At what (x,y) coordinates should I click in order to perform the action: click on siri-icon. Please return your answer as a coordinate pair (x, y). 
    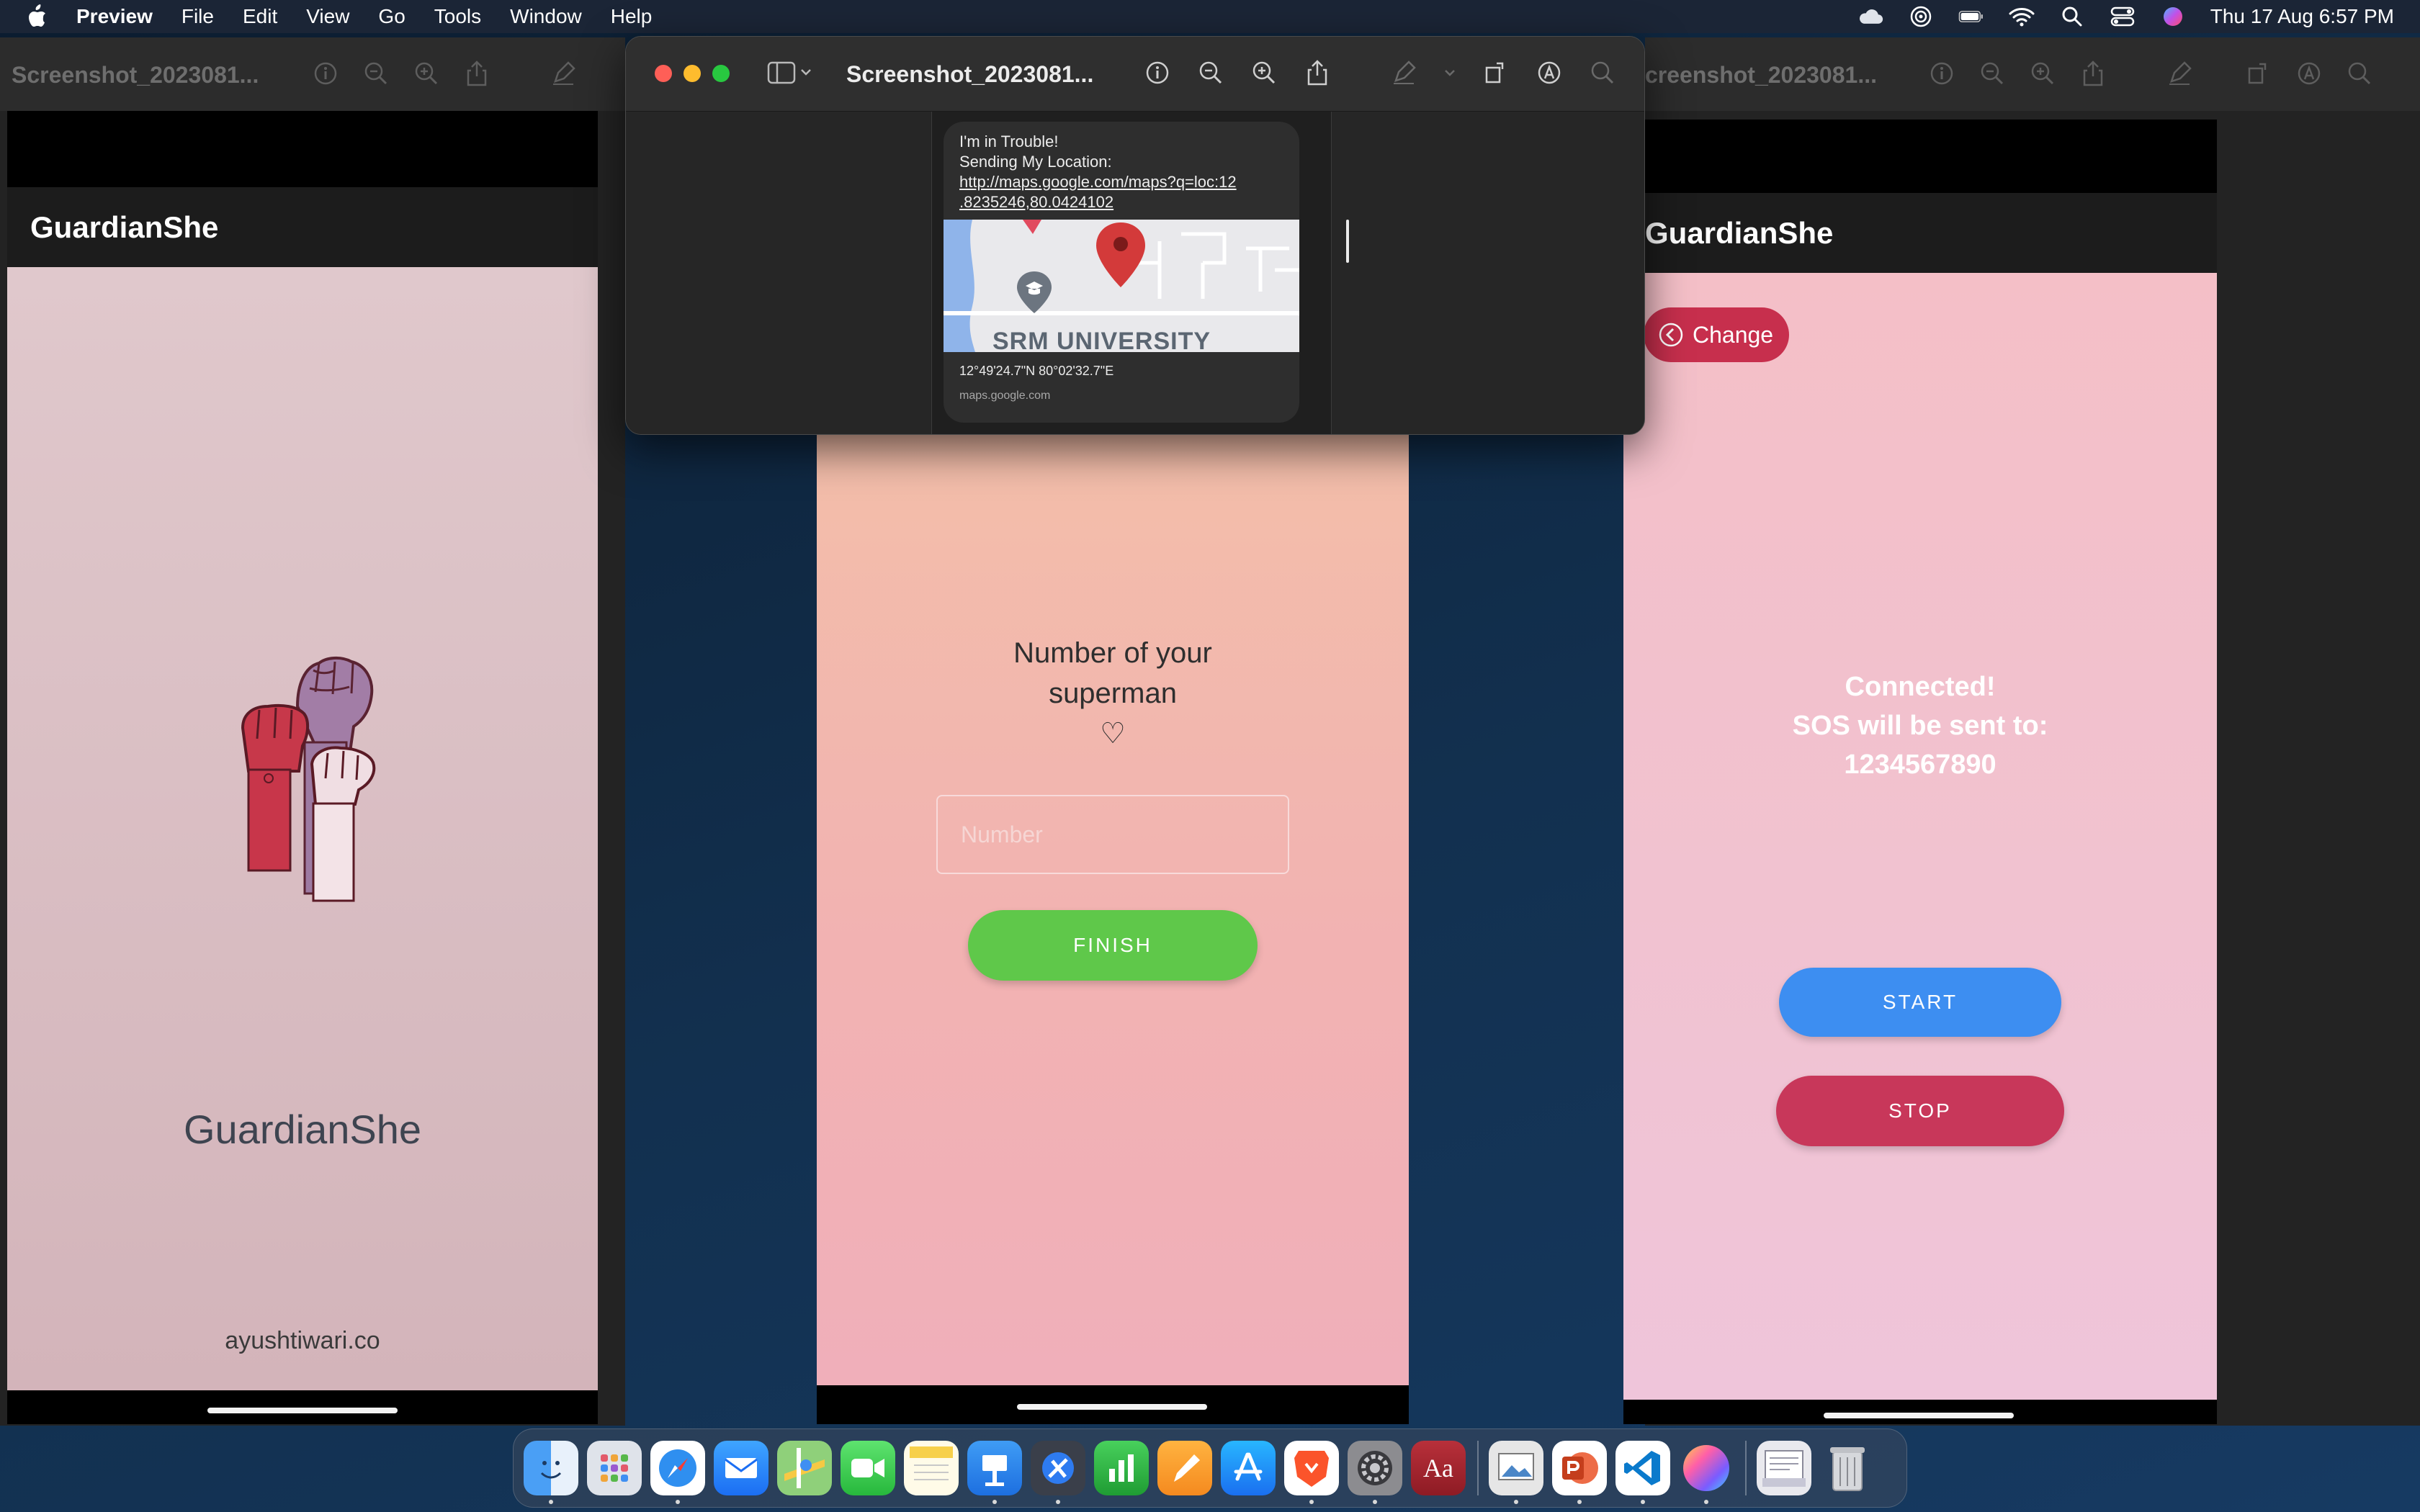
    Looking at the image, I should click on (2173, 16).